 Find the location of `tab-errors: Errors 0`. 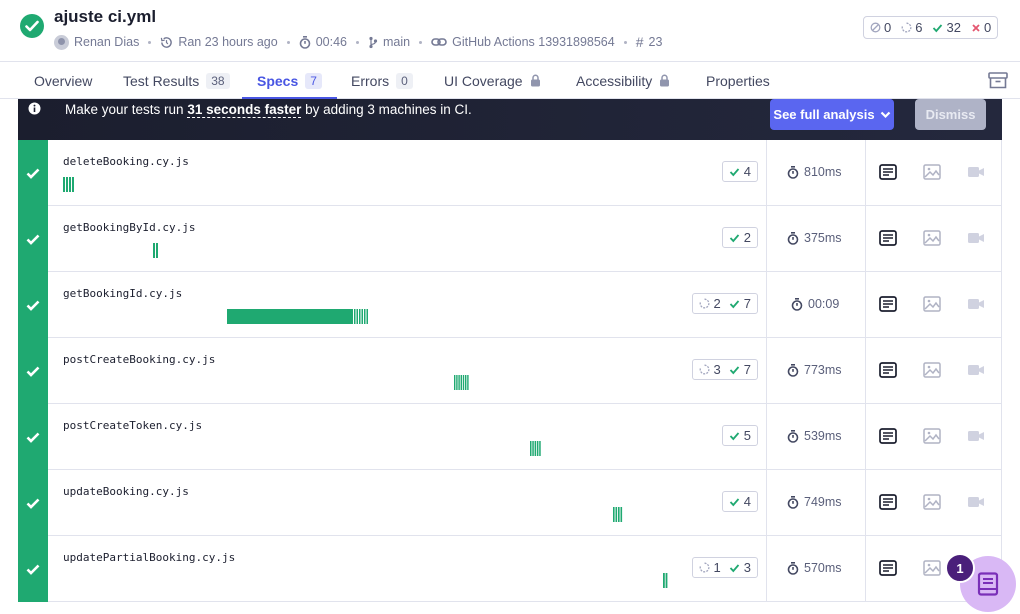

tab-errors: Errors 0 is located at coordinates (382, 80).